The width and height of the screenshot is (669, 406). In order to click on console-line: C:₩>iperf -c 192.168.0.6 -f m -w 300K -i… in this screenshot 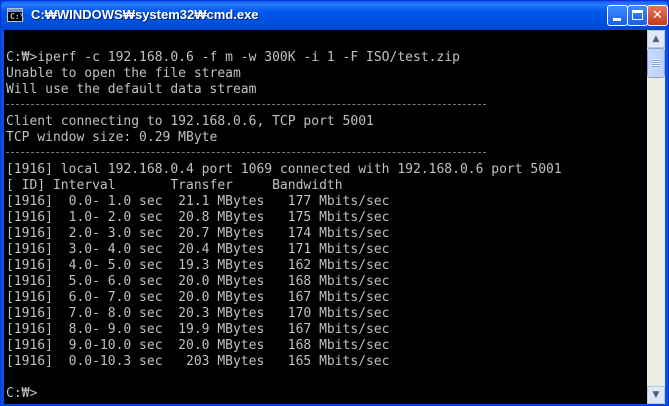, I will do `click(233, 57)`.